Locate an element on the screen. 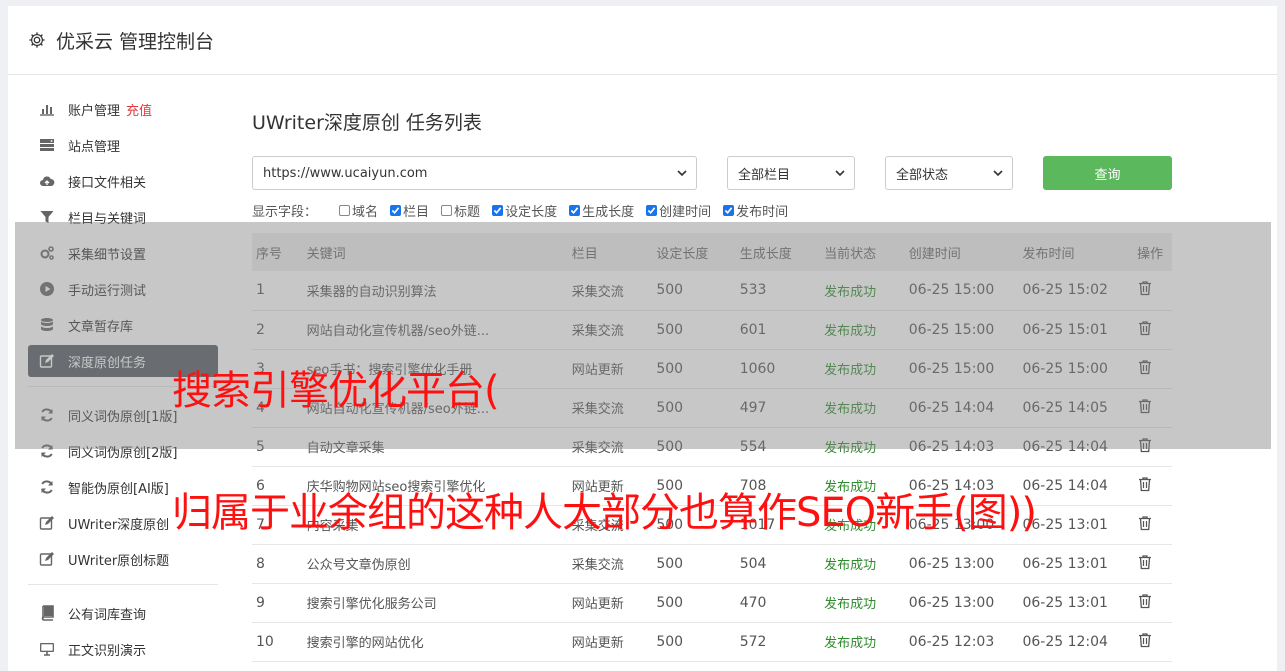 The width and height of the screenshot is (1285, 671). status-select: 全部状态 is located at coordinates (949, 173).